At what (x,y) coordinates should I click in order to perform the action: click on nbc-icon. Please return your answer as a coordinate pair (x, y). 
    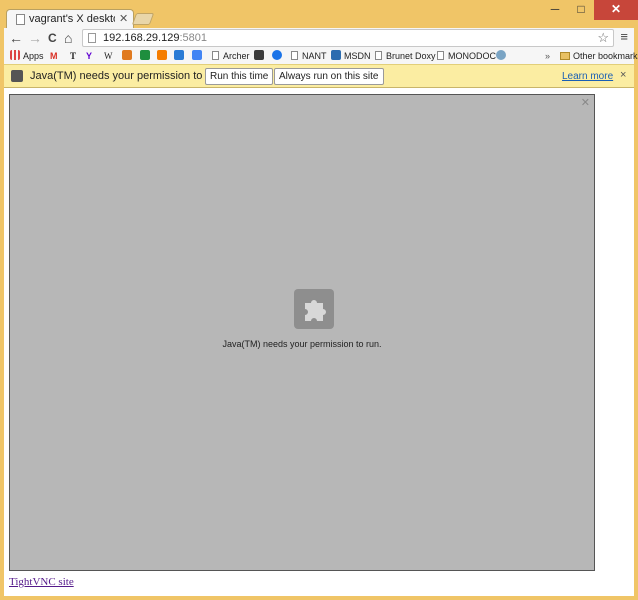
    Looking at the image, I should click on (180, 56).